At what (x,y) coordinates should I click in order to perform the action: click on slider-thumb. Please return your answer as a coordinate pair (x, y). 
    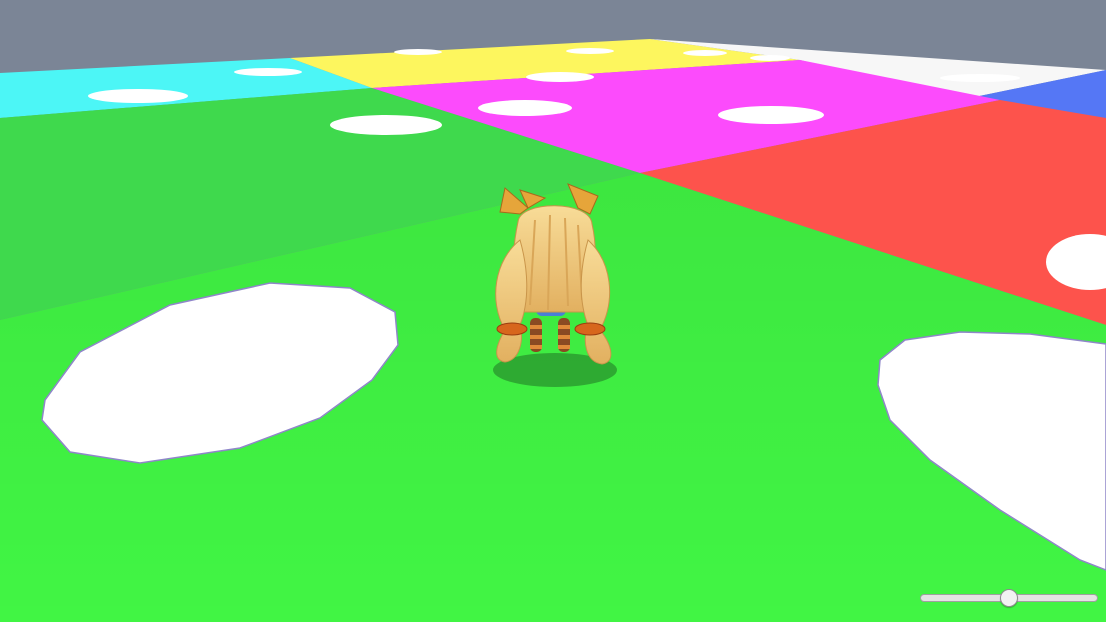
    Looking at the image, I should click on (1009, 598).